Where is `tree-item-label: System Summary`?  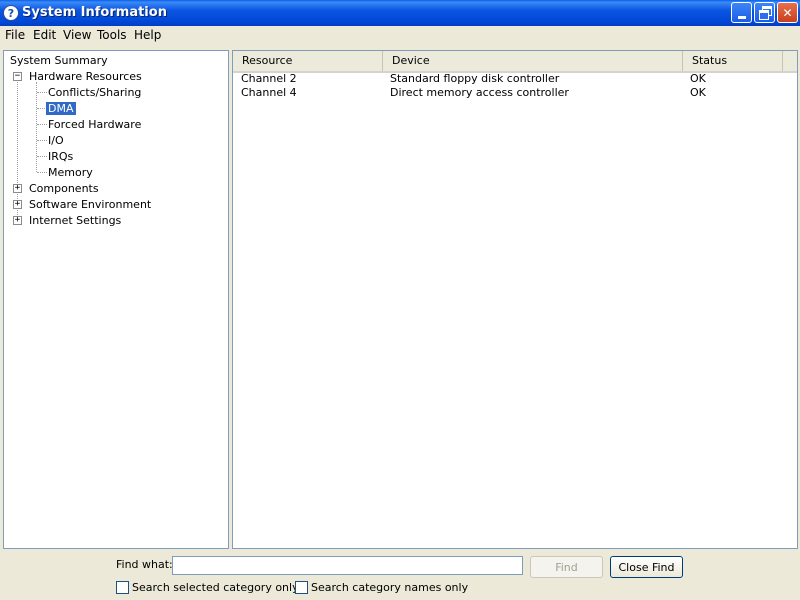 tree-item-label: System Summary is located at coordinates (59, 60).